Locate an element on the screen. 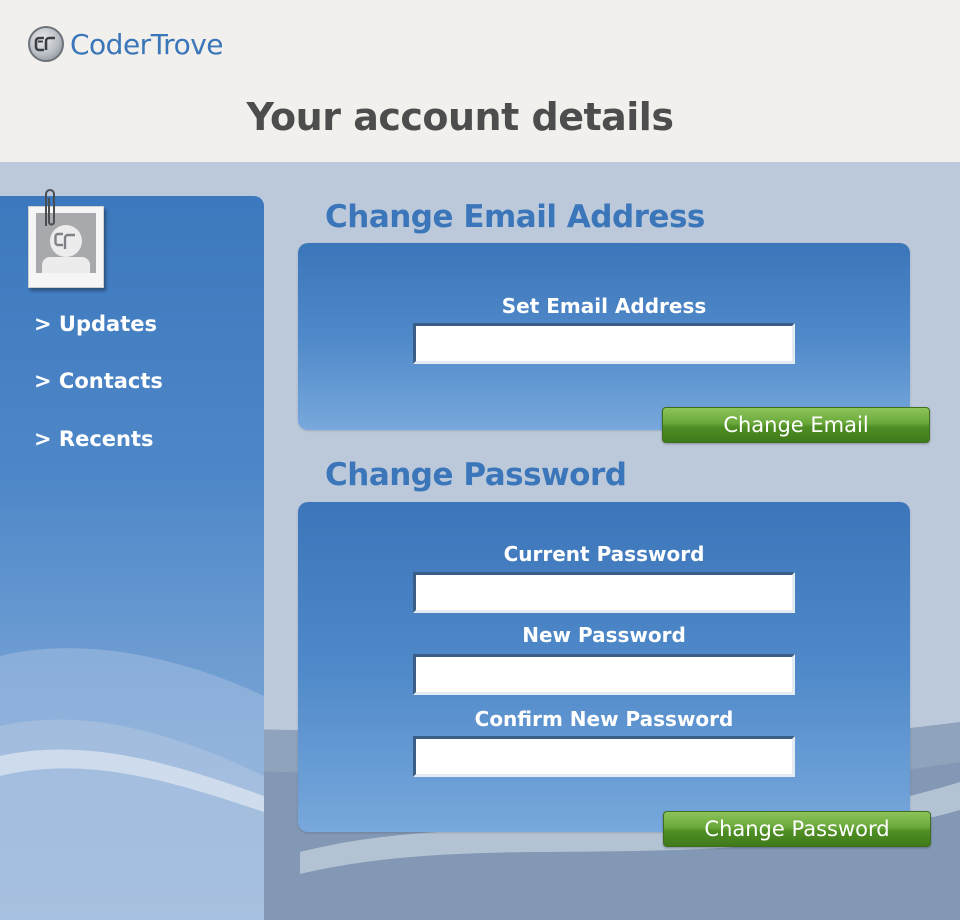 The image size is (960, 920). sidebar-item-updates: > Updates is located at coordinates (95, 324).